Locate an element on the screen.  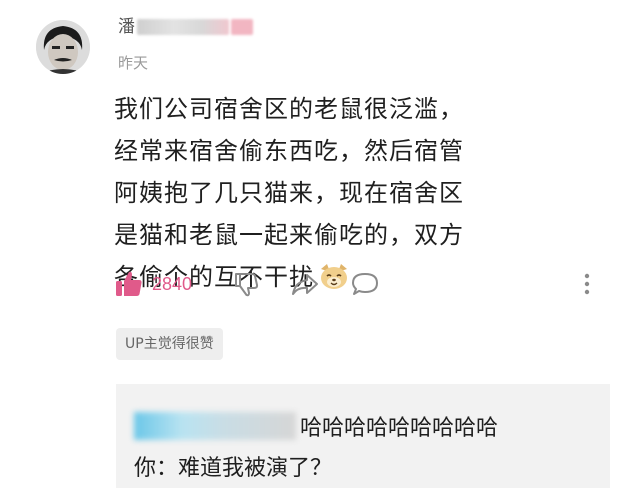
reply-author-blur is located at coordinates (215, 426).